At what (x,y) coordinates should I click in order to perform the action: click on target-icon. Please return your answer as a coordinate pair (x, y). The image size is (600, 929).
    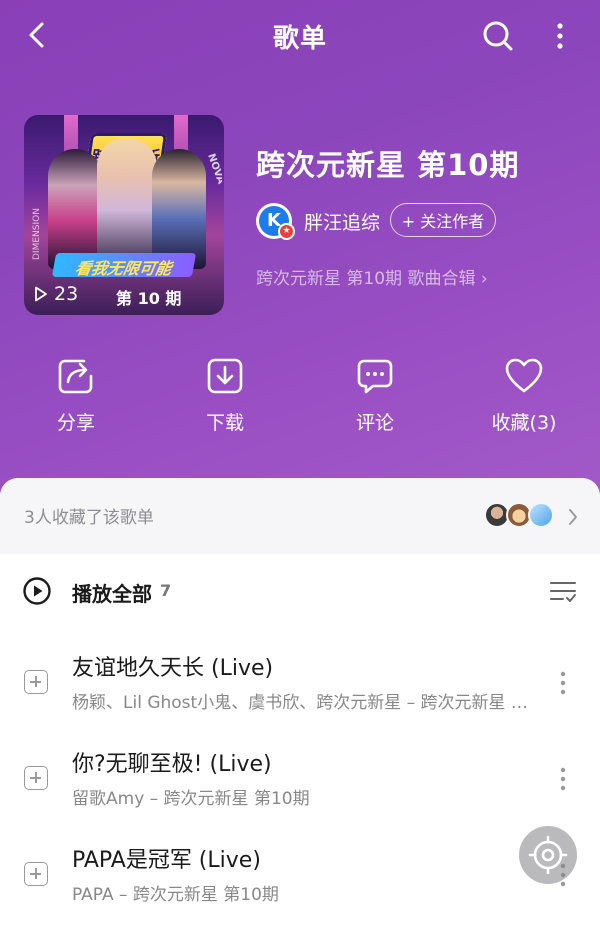
    Looking at the image, I should click on (548, 855).